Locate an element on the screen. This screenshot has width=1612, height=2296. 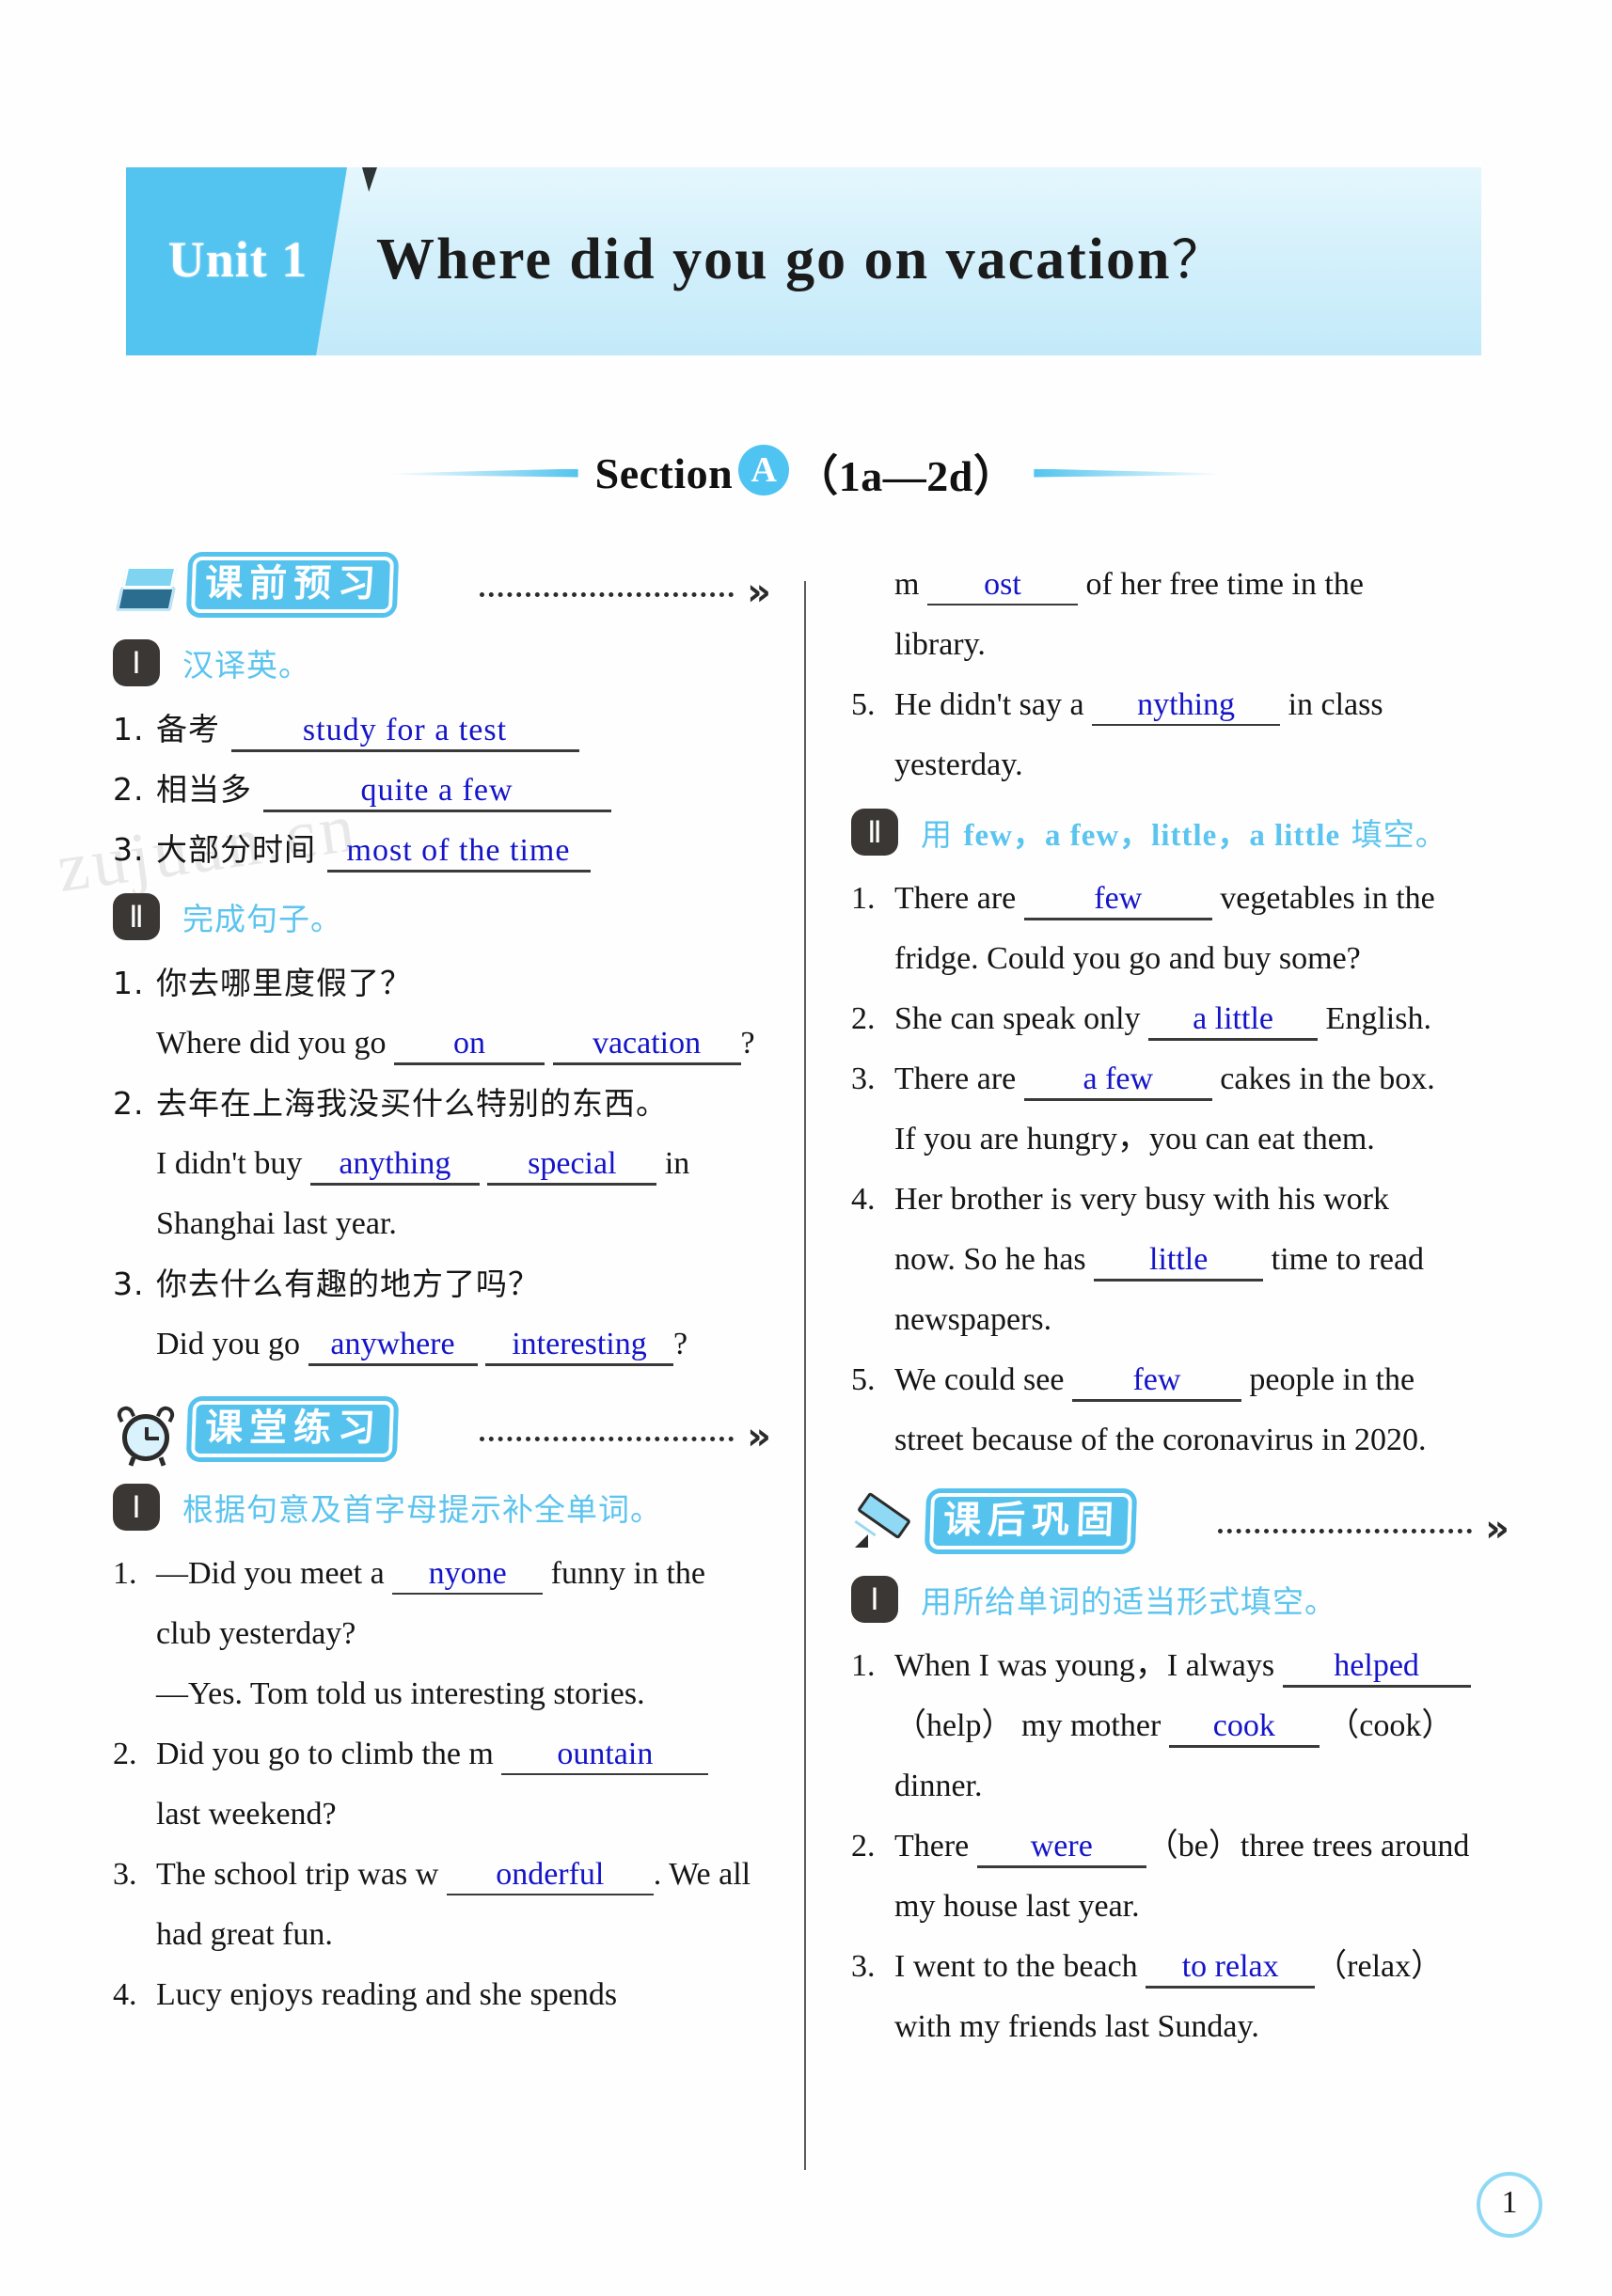
answer-line: Where did you go on vacation? is located at coordinates (442, 1044).